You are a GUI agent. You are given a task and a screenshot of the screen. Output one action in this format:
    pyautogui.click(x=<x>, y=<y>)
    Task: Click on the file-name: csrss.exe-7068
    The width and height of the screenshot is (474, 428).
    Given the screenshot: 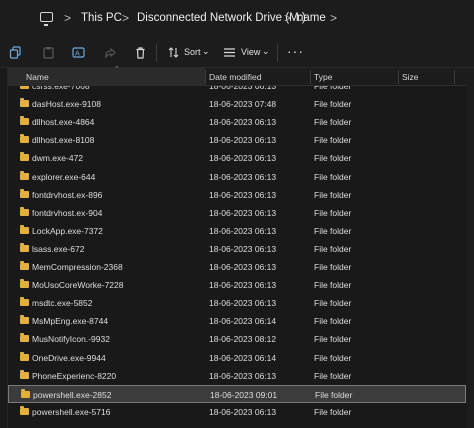 What is the action you would take?
    pyautogui.click(x=61, y=88)
    